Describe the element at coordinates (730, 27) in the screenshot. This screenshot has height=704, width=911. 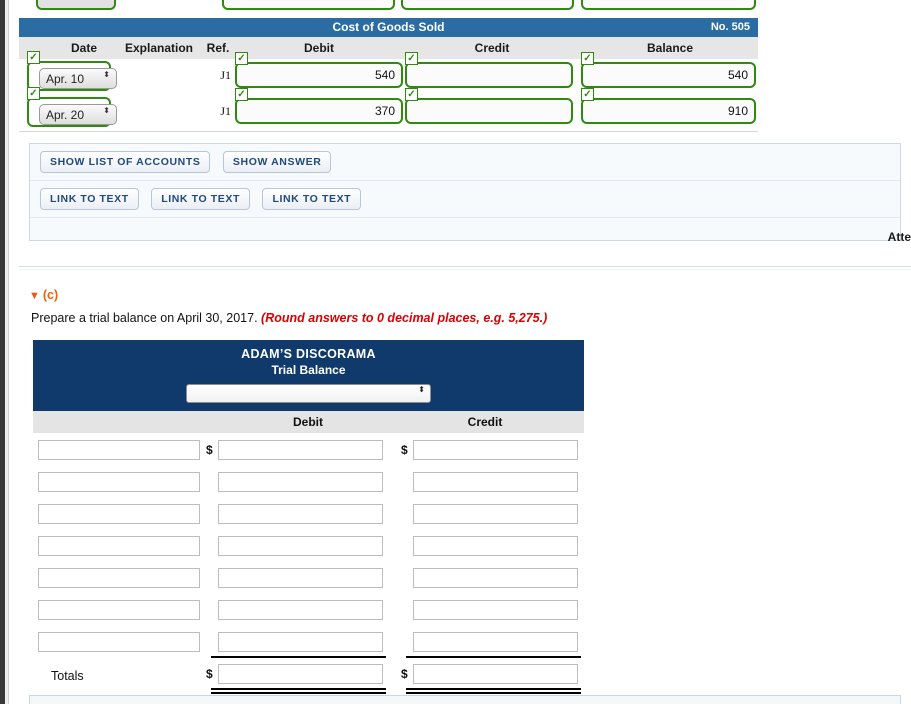
I see `ledger-account-number: No. 505` at that location.